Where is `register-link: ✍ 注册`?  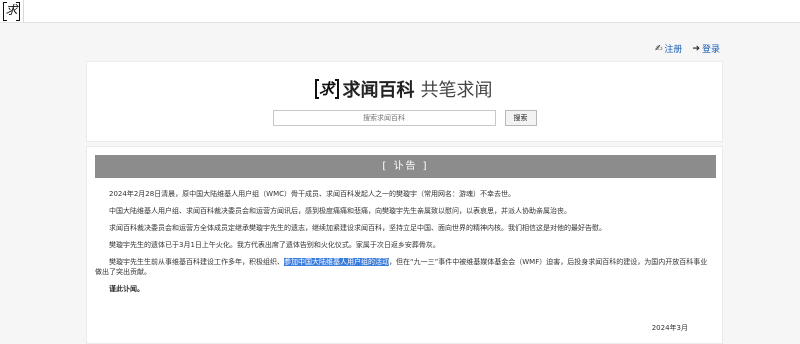 register-link: ✍ 注册 is located at coordinates (668, 49).